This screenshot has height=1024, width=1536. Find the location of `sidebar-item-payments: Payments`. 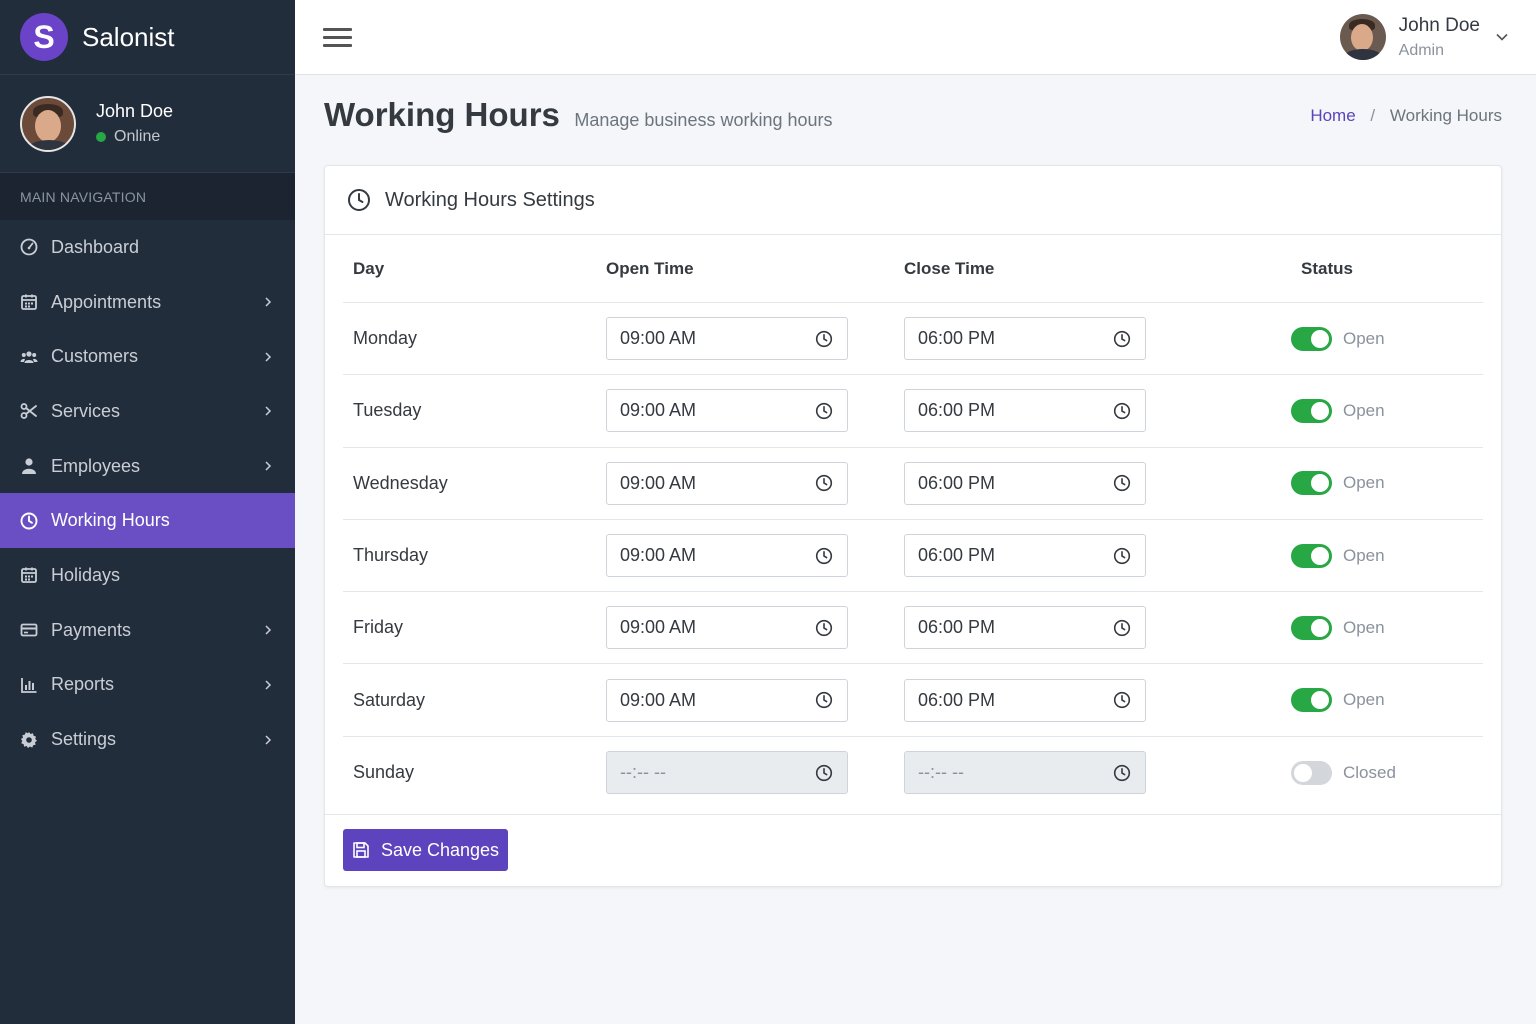

sidebar-item-payments: Payments is located at coordinates (147, 630).